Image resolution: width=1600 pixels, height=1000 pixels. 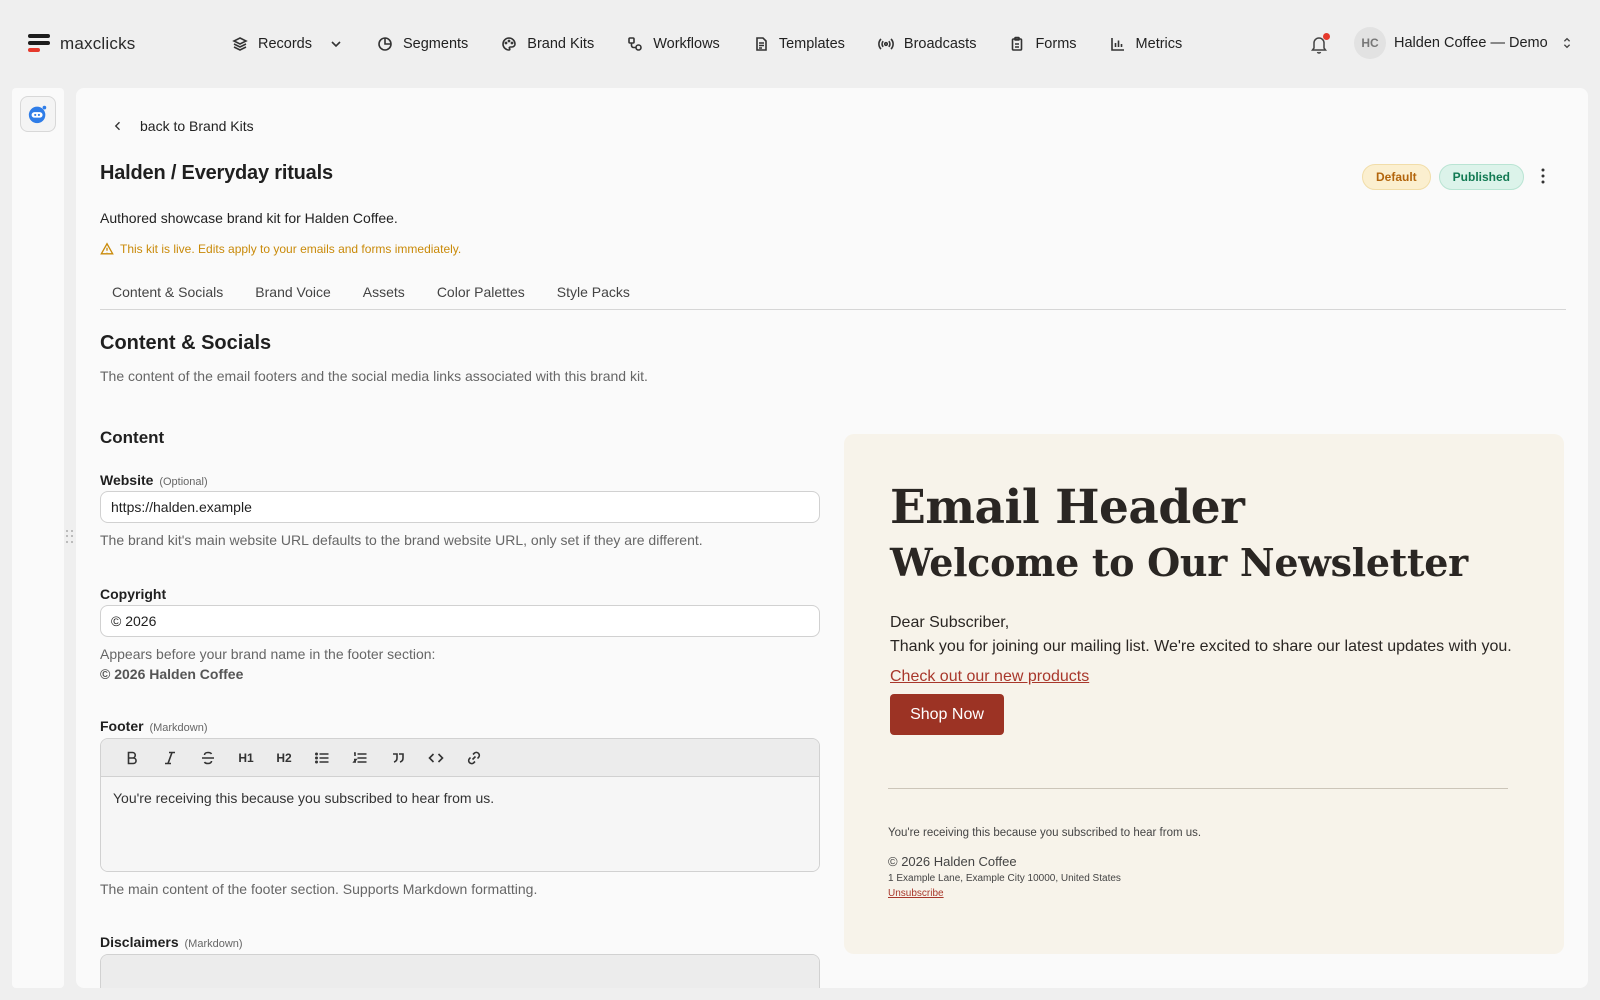 I want to click on copyright-input: © 2026, so click(x=460, y=621).